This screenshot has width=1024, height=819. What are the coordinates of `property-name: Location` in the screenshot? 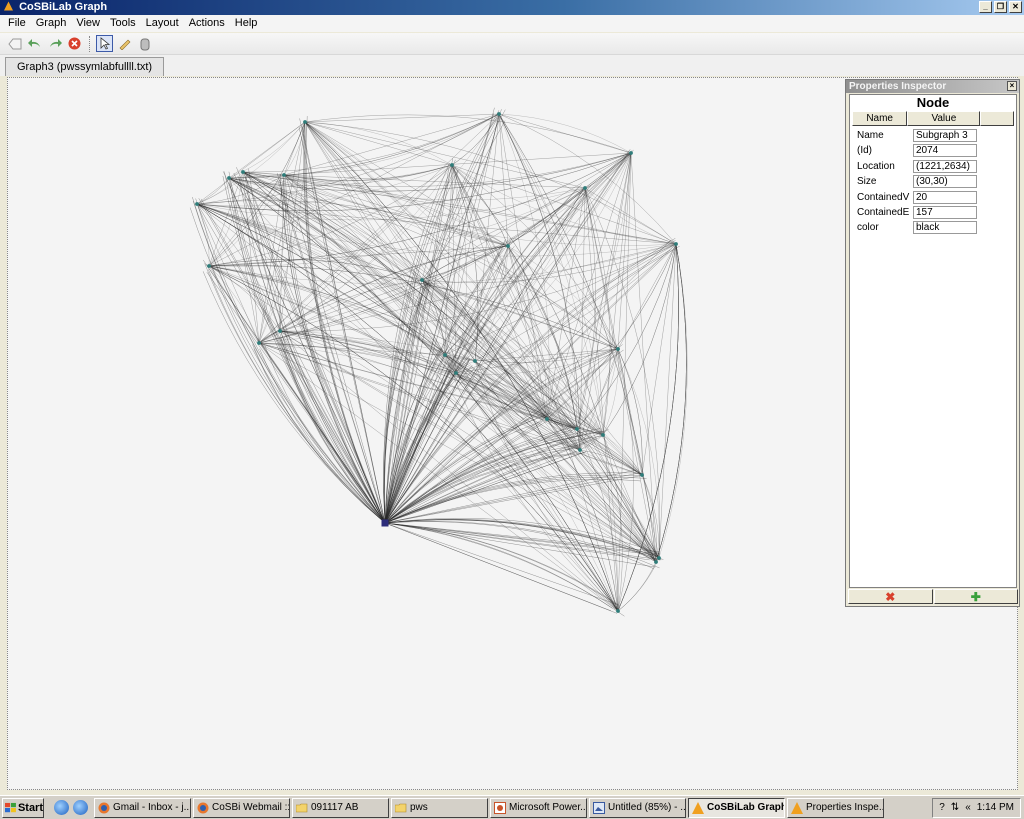 It's located at (876, 166).